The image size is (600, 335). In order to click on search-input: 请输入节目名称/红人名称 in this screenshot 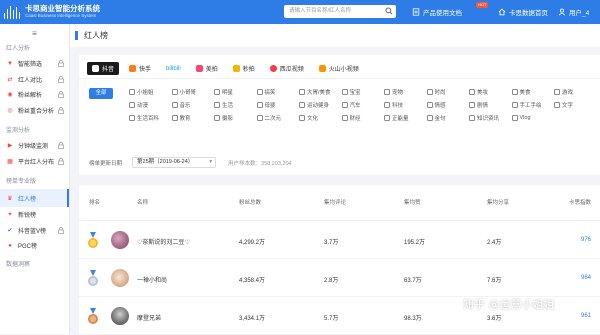, I will do `click(340, 11)`.